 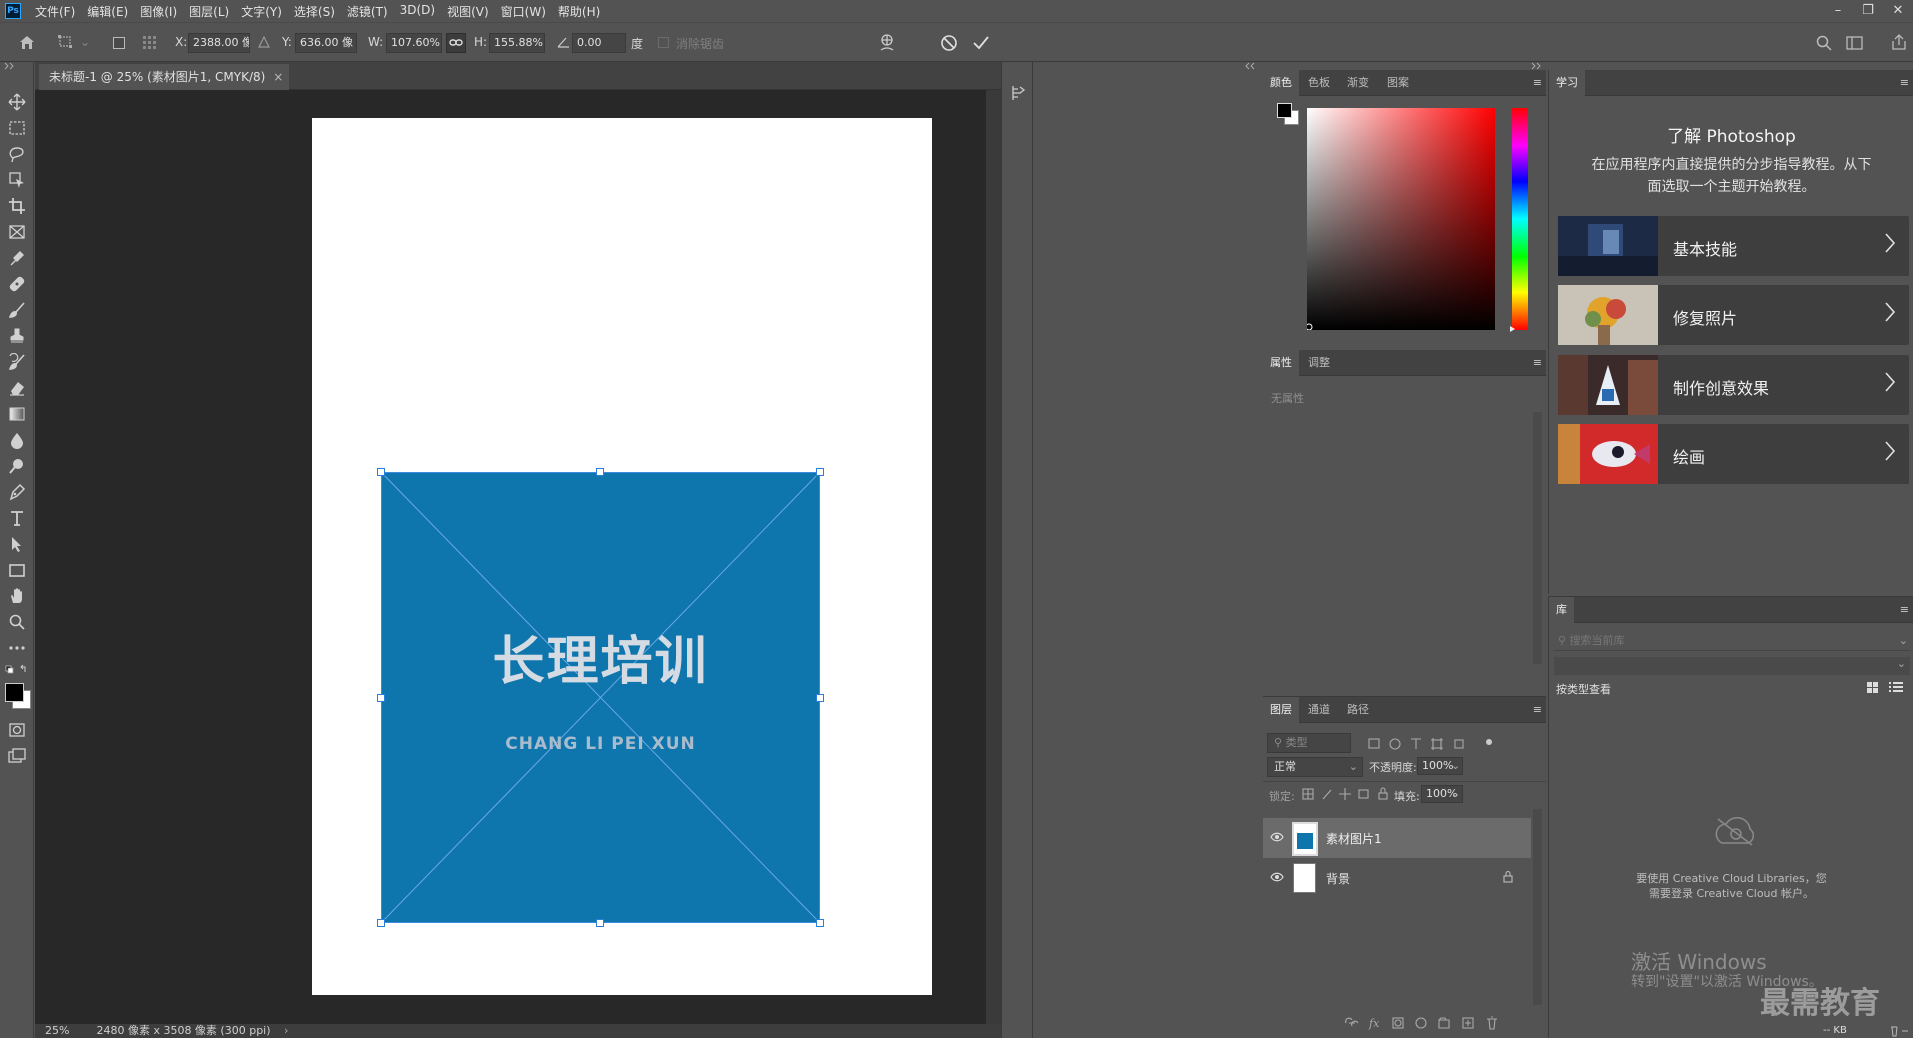 I want to click on screen-mode-icon, so click(x=17, y=756).